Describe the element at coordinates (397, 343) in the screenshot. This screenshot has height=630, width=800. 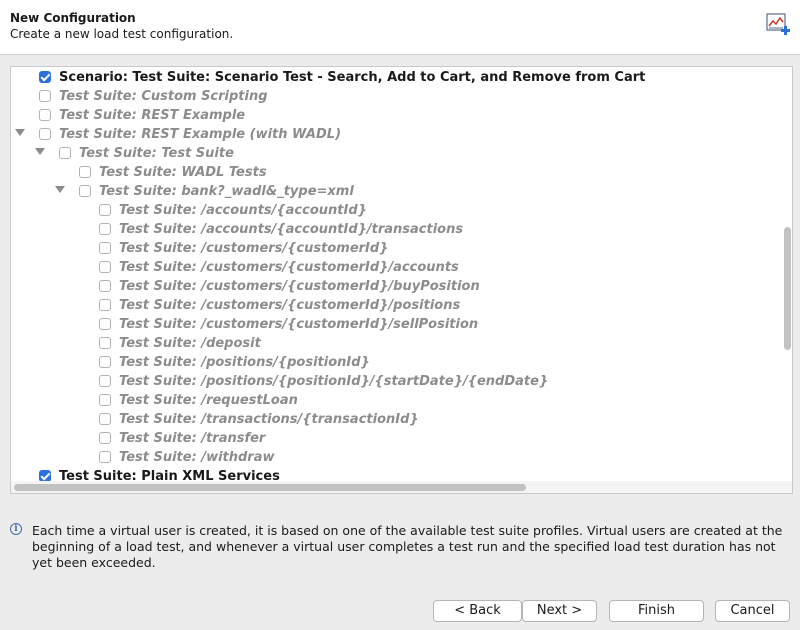
I see `tree-row: Test Suite: /deposit` at that location.